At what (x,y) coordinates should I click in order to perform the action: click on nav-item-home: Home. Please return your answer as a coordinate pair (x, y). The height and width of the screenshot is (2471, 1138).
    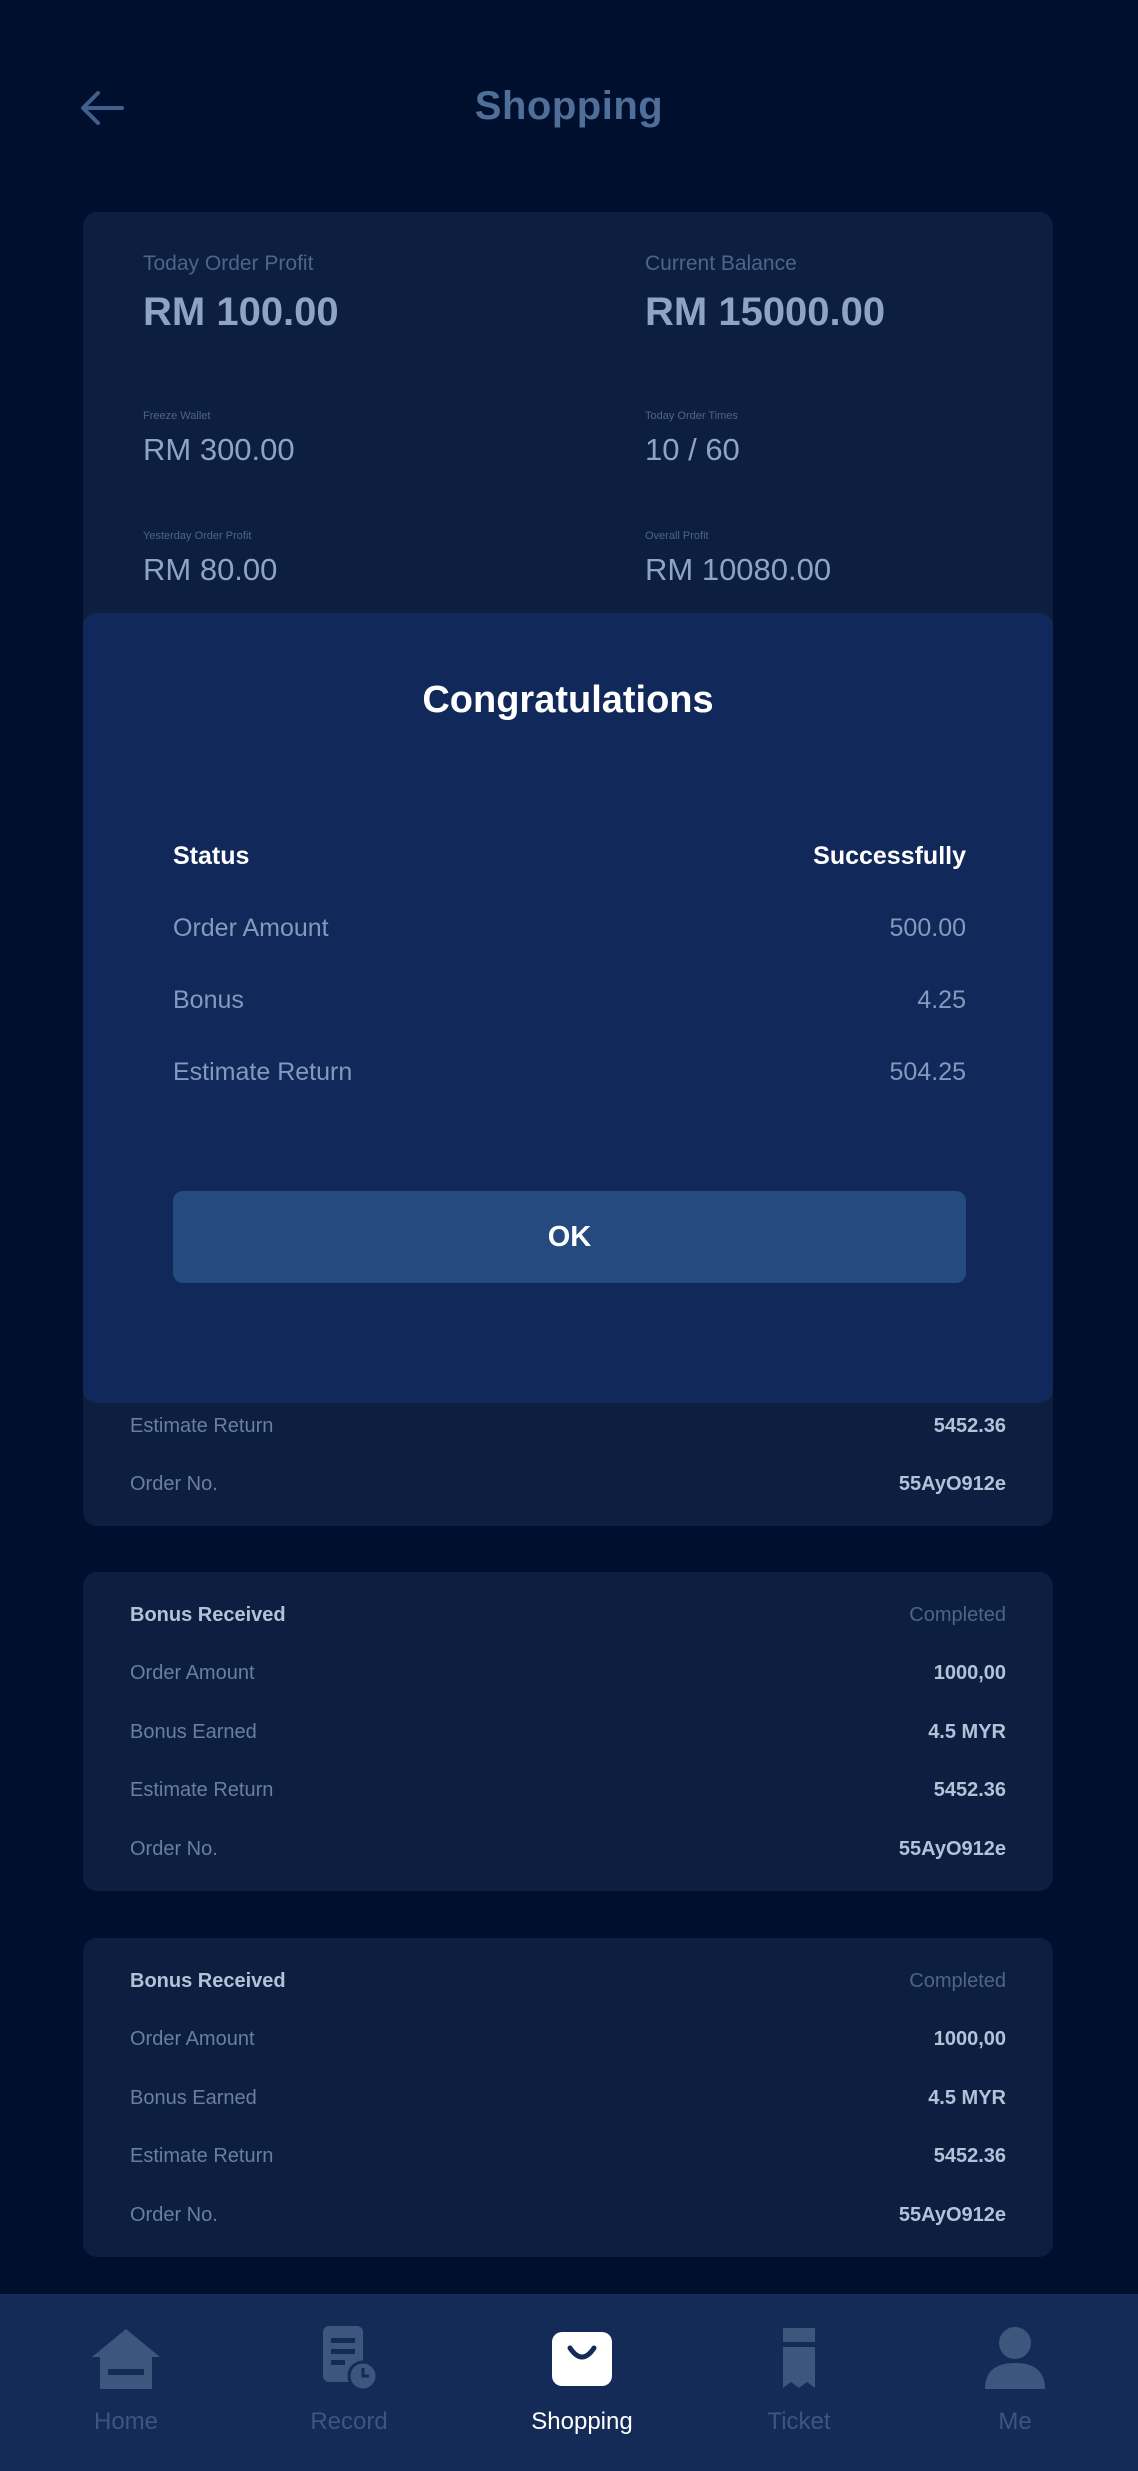
    Looking at the image, I should click on (126, 2387).